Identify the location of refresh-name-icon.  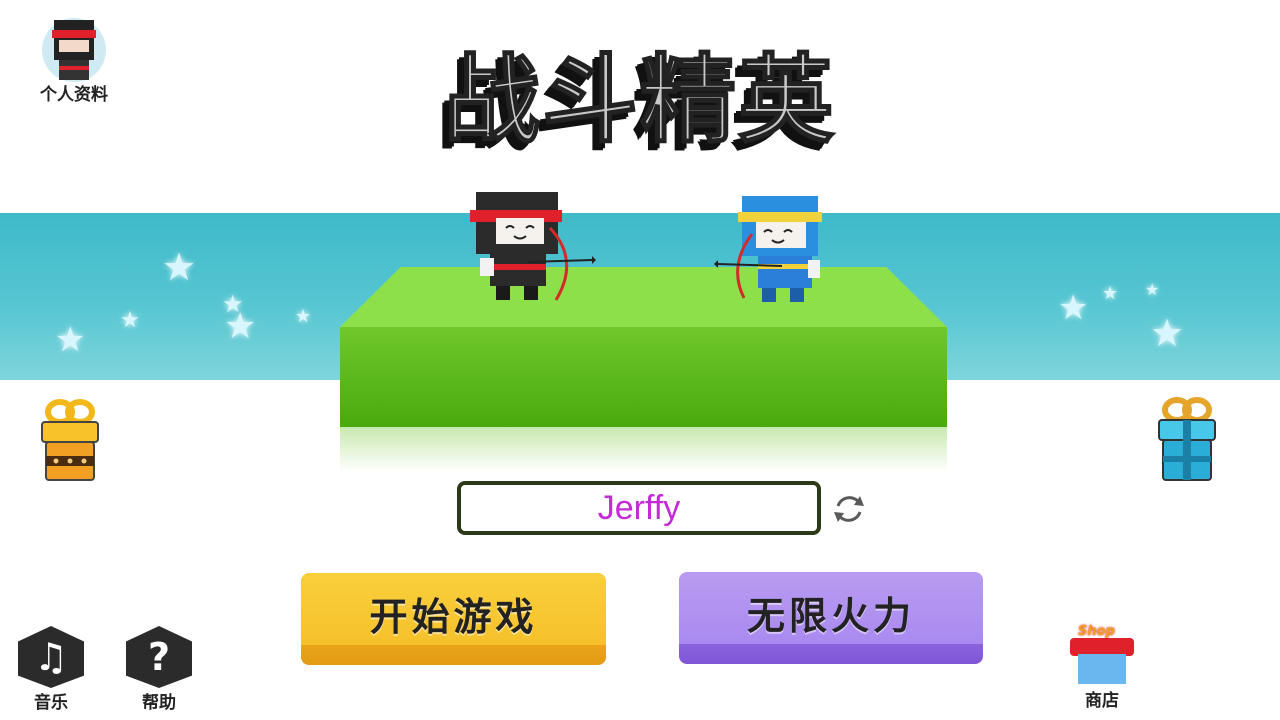
(849, 509).